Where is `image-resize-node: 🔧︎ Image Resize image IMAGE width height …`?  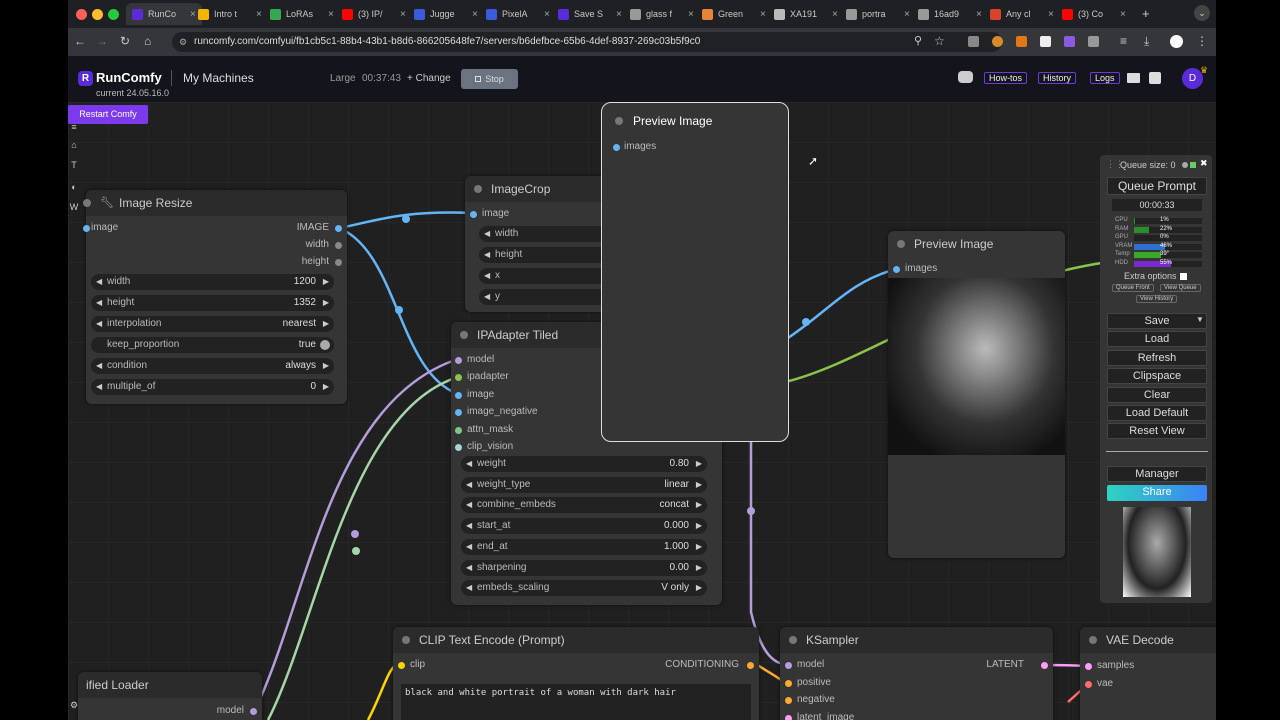 image-resize-node: 🔧︎ Image Resize image IMAGE width height … is located at coordinates (215, 297).